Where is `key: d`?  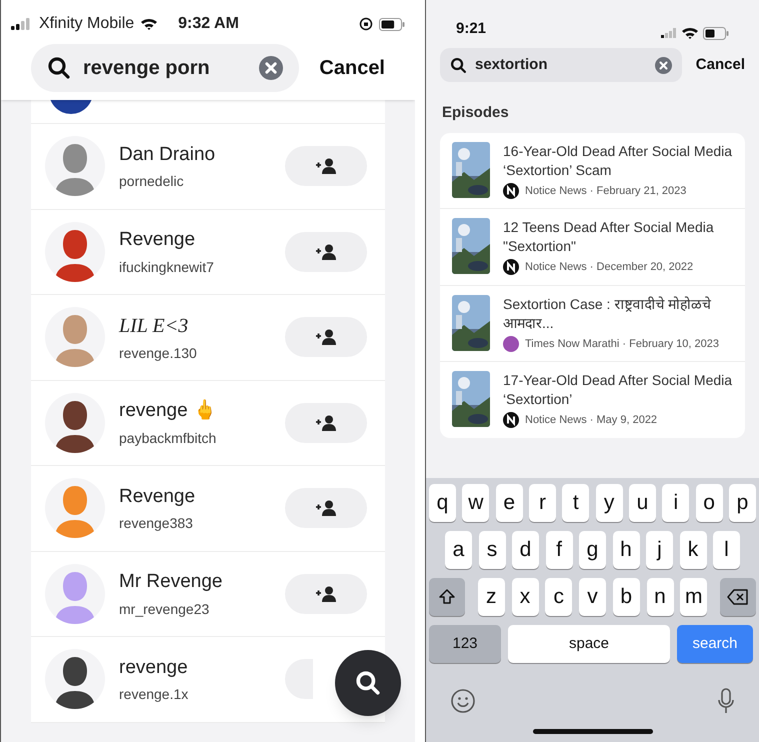
key: d is located at coordinates (525, 550).